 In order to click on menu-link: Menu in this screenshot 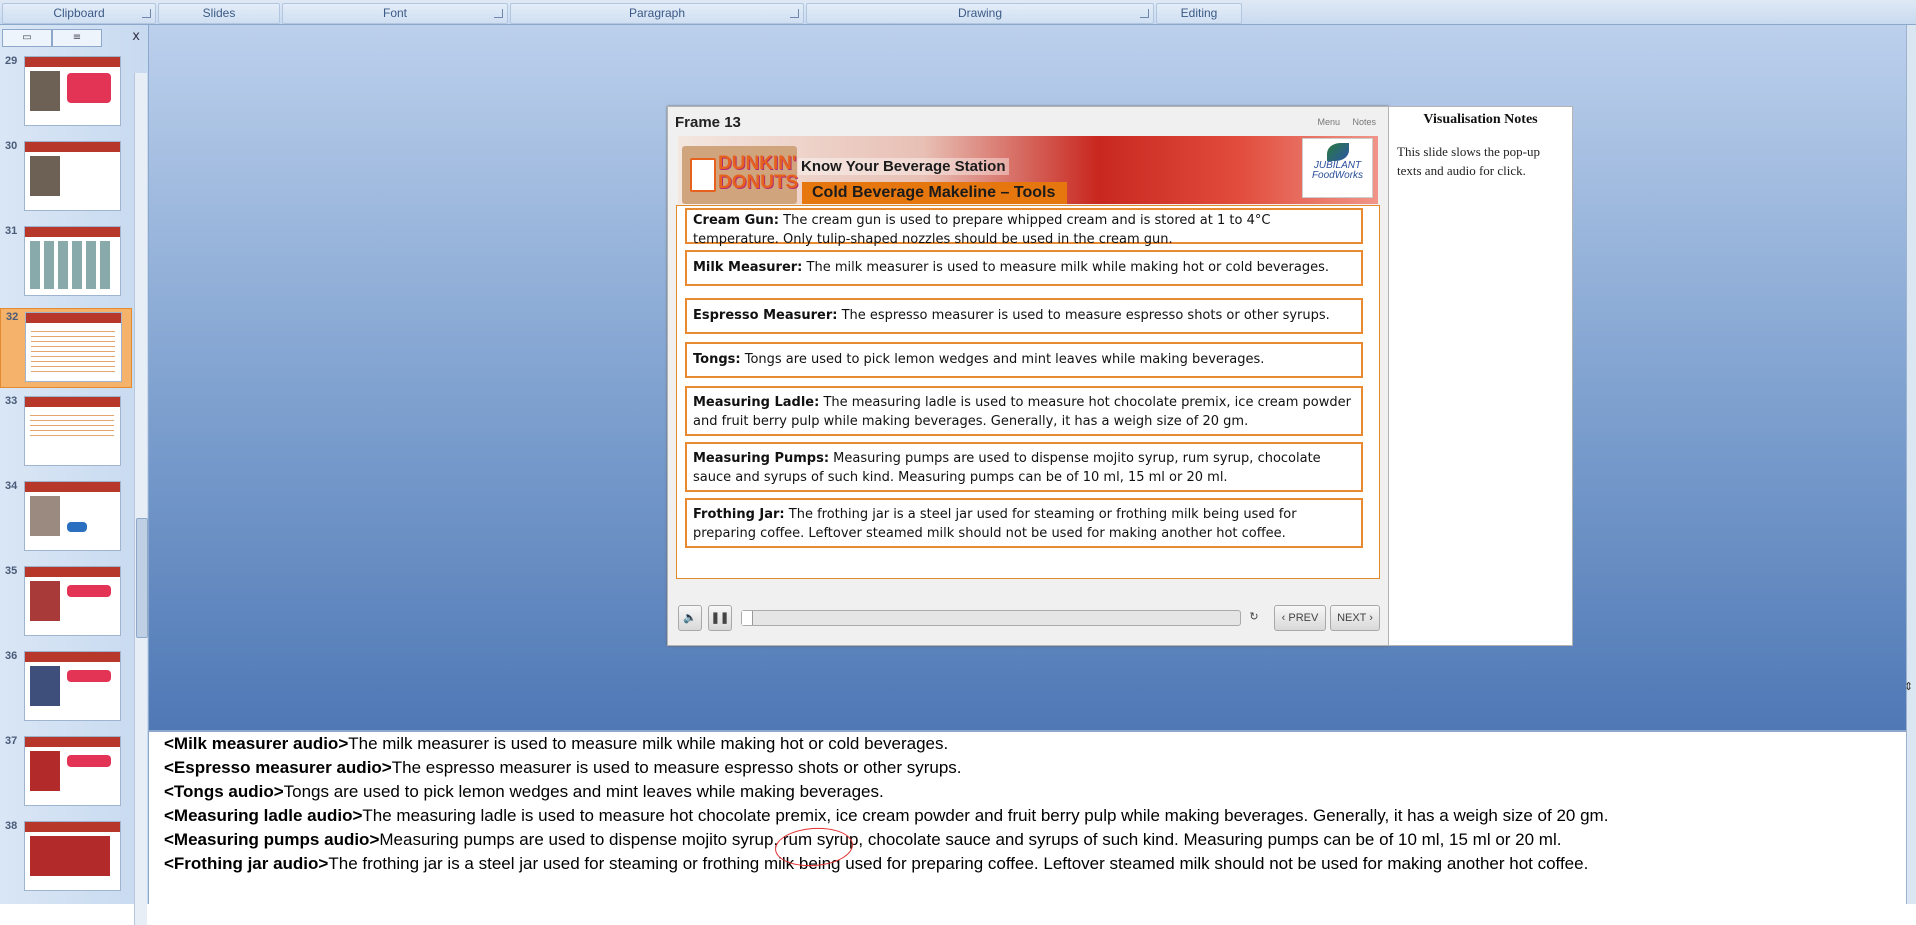, I will do `click(1328, 122)`.